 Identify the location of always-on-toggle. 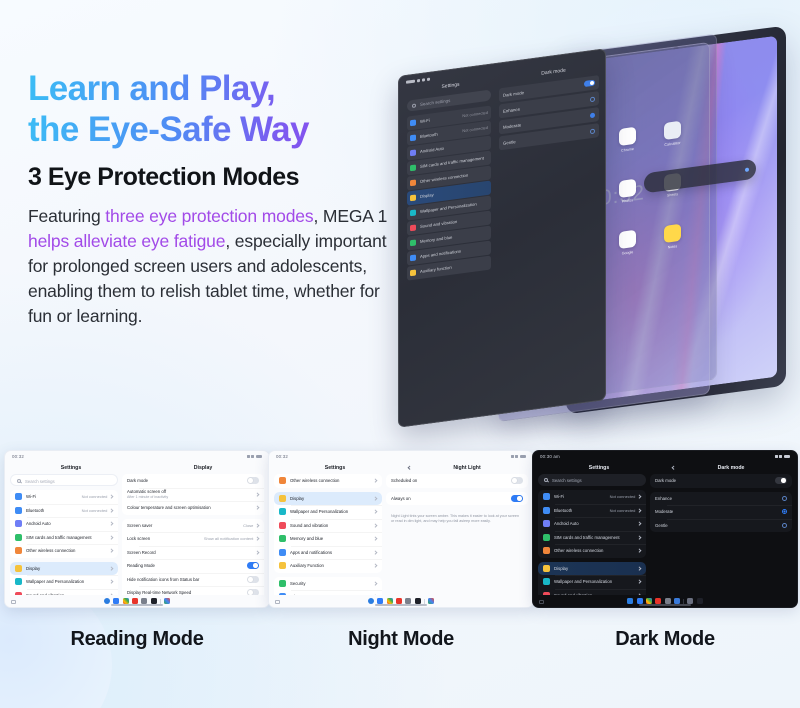
(517, 498).